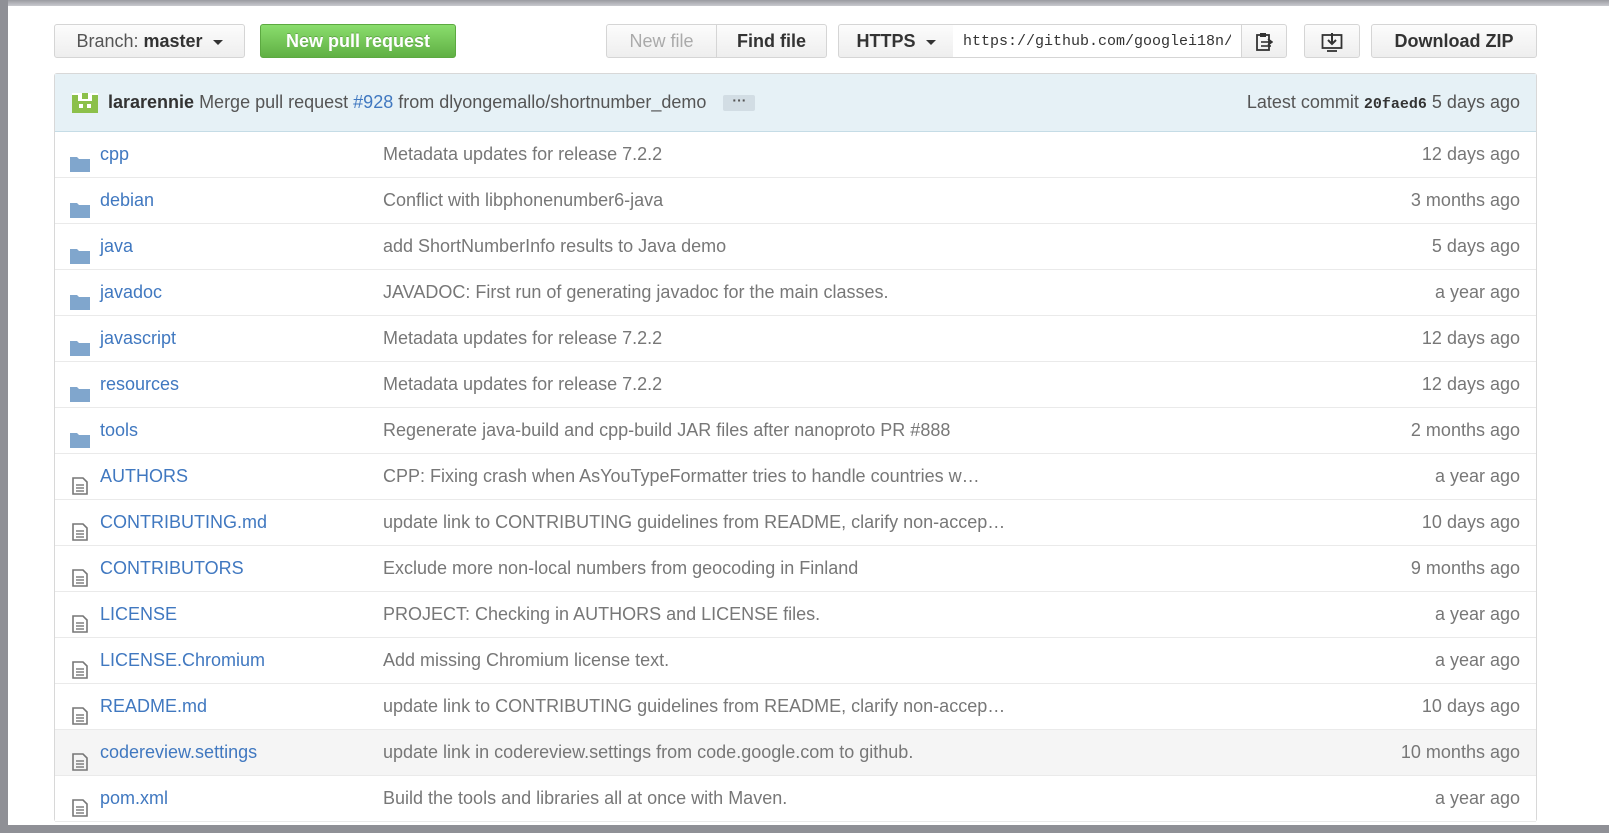 The height and width of the screenshot is (833, 1609). Describe the element at coordinates (172, 568) in the screenshot. I see `file-name-link: CONTRIBUTORS` at that location.